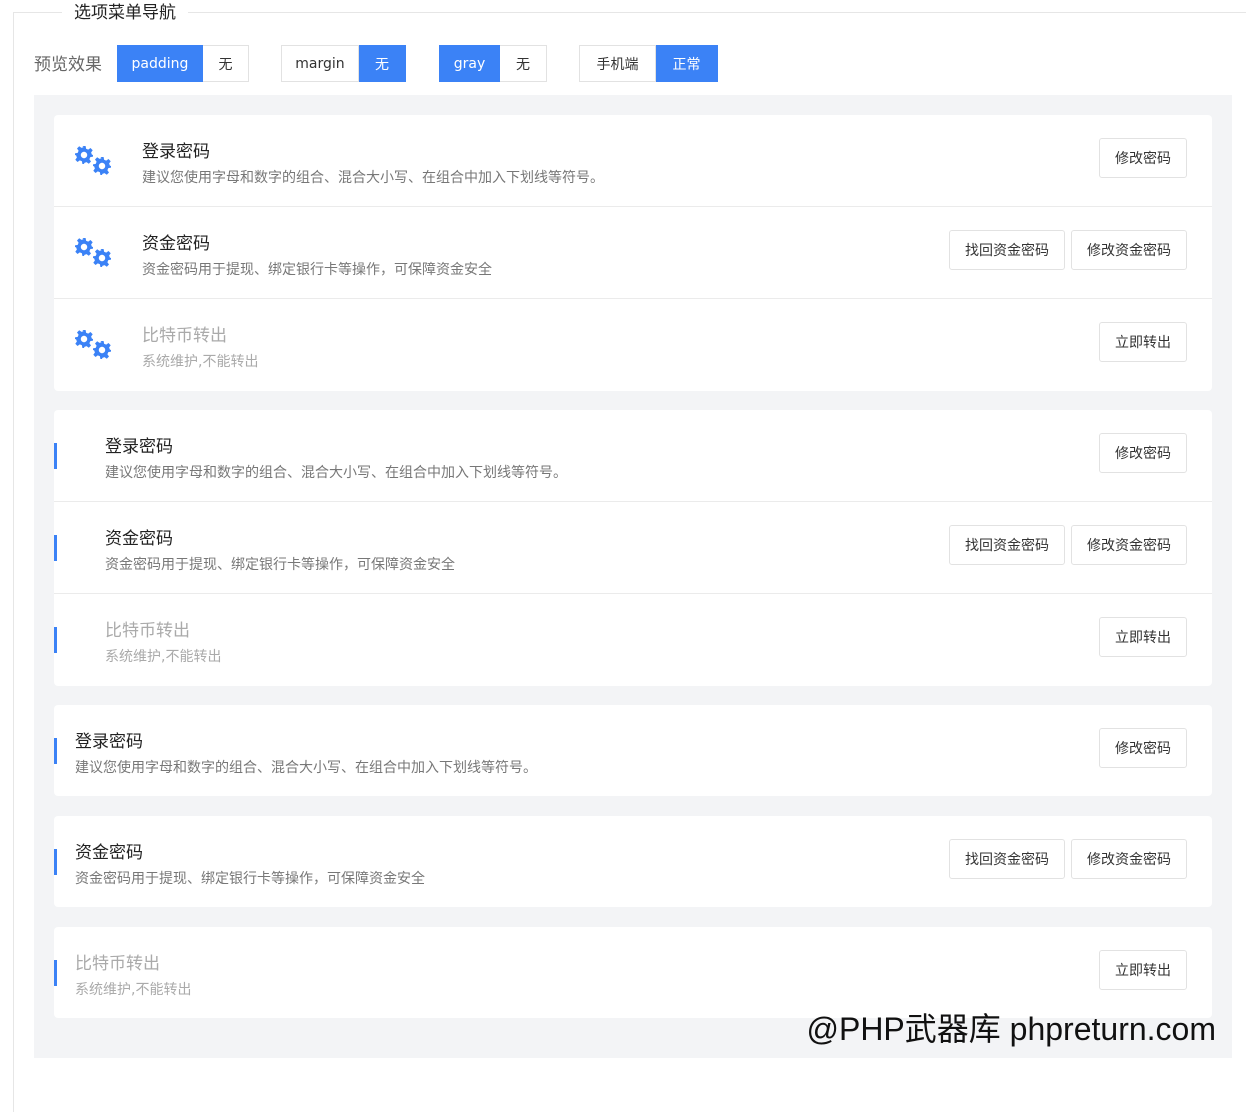 The width and height of the screenshot is (1246, 1112). What do you see at coordinates (320, 63) in the screenshot?
I see `margin-option-button: margin` at bounding box center [320, 63].